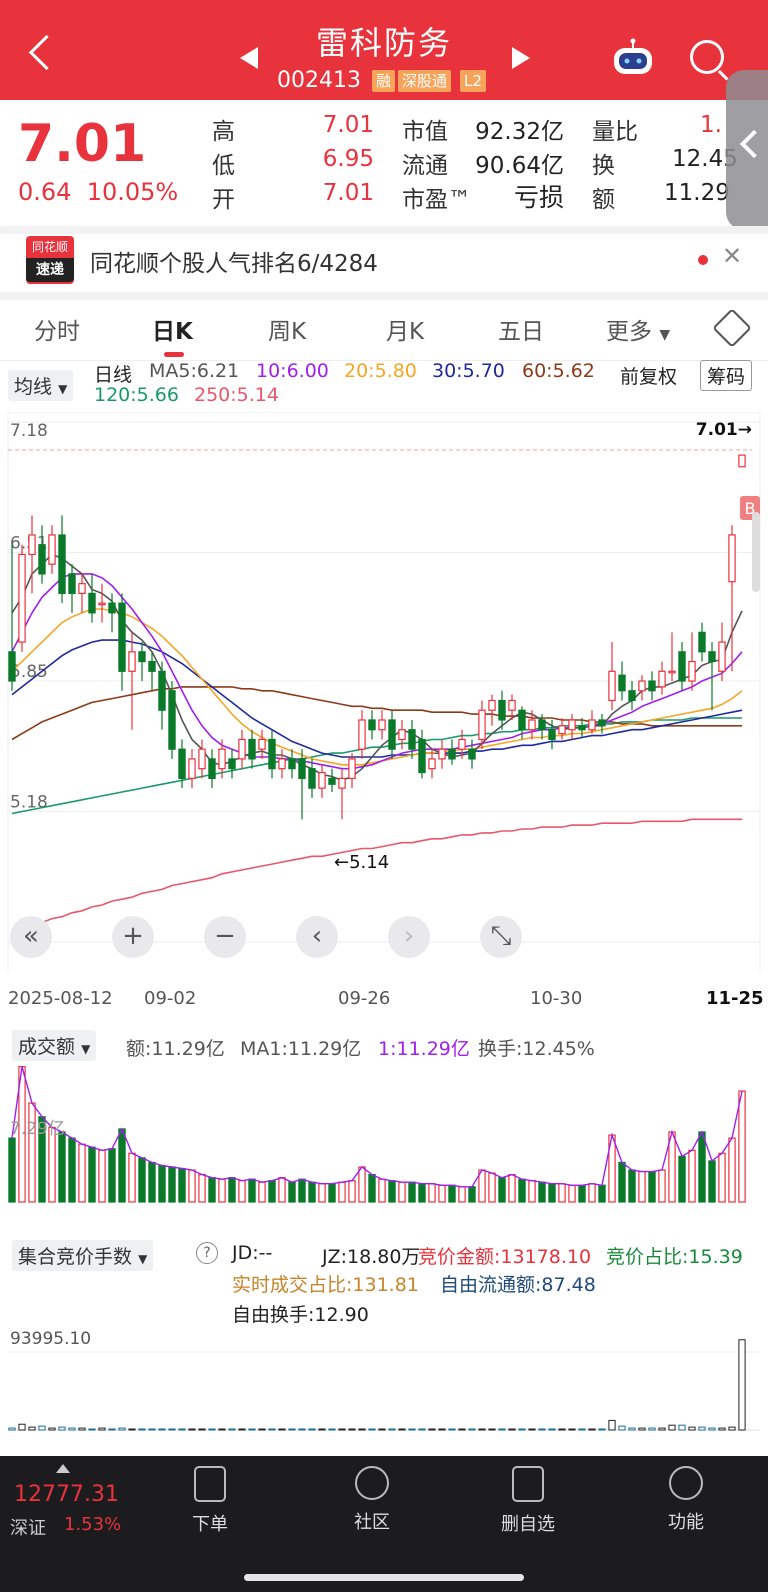 Image resolution: width=768 pixels, height=1592 pixels. Describe the element at coordinates (31, 937) in the screenshot. I see `scroll-left-end-button: «` at that location.